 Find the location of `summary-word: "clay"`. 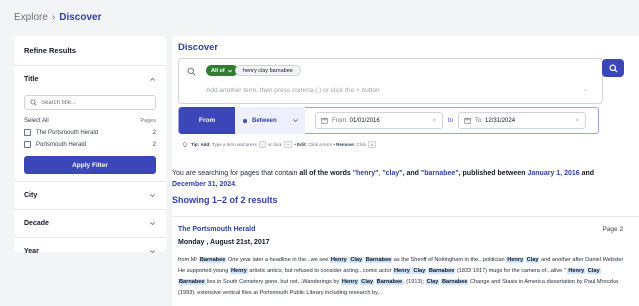

summary-word: "clay" is located at coordinates (392, 173).